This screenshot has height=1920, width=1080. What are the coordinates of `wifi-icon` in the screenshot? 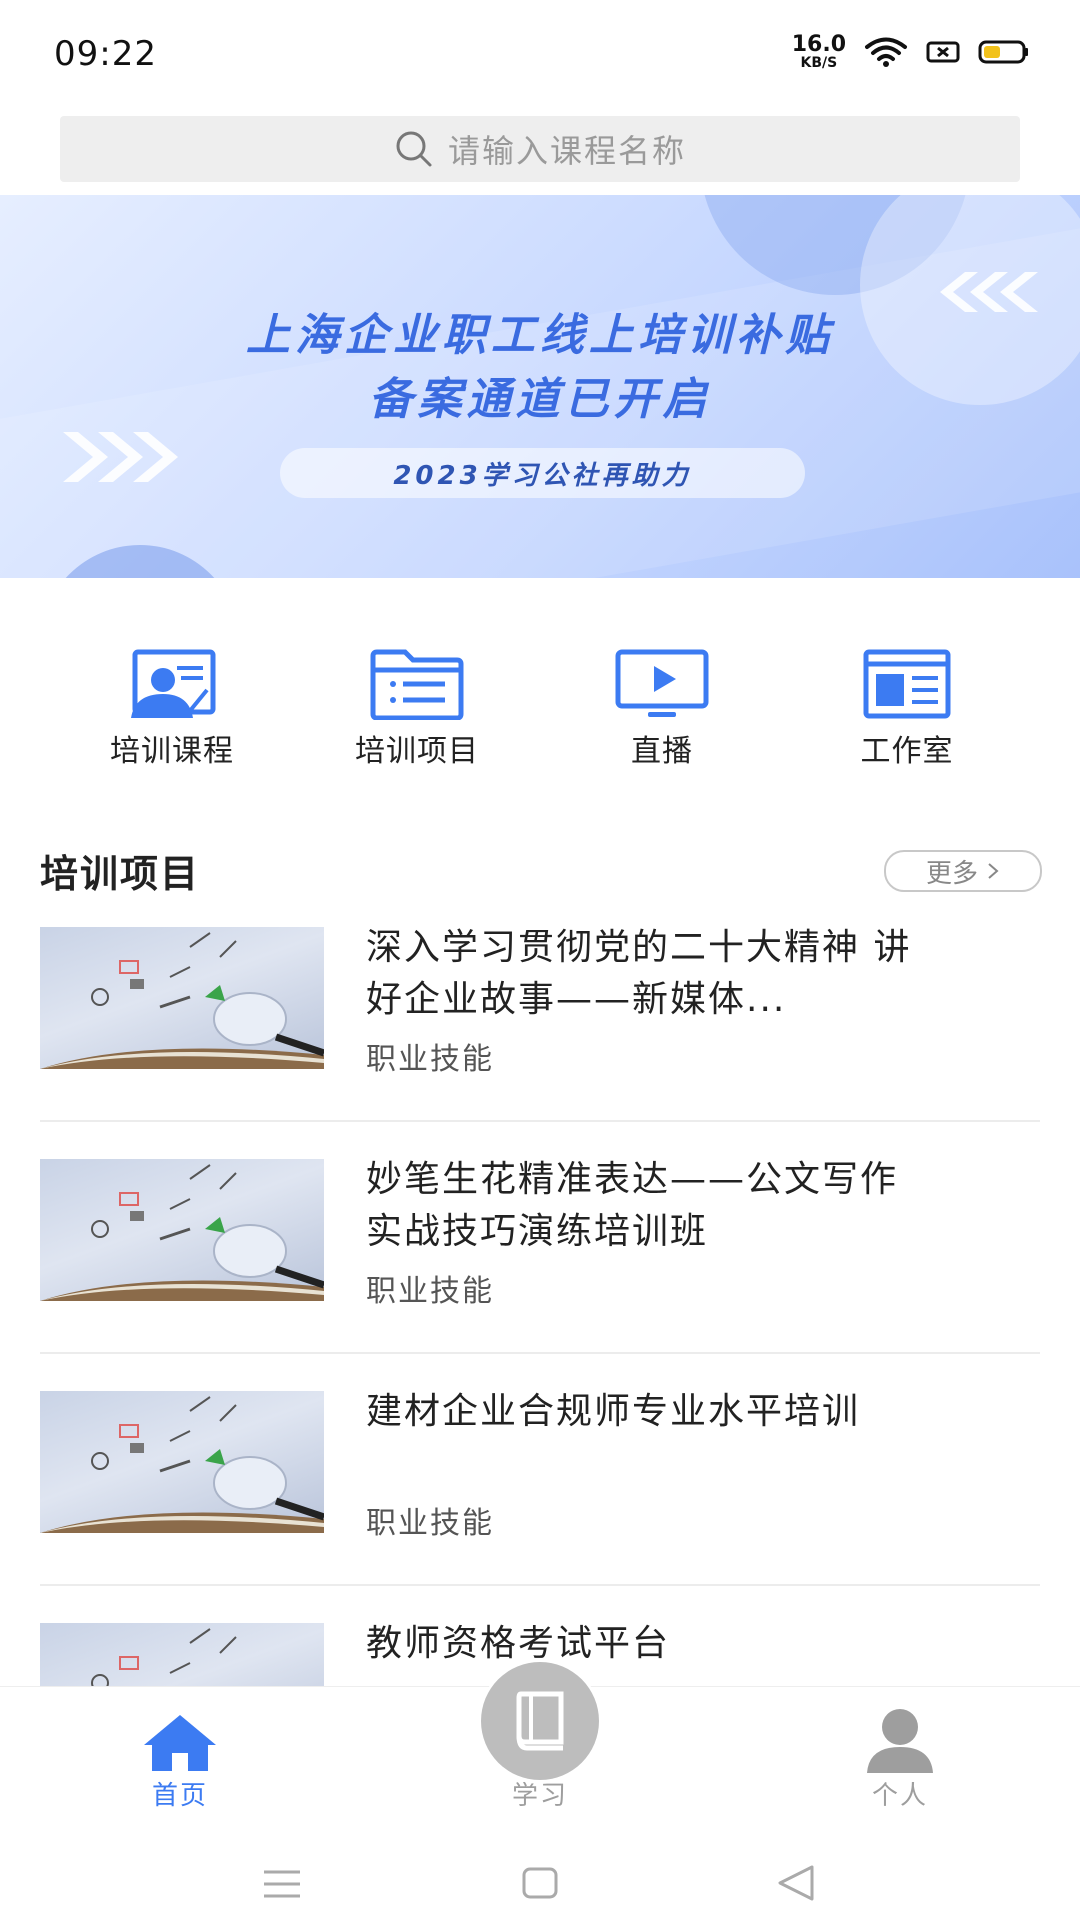 It's located at (886, 52).